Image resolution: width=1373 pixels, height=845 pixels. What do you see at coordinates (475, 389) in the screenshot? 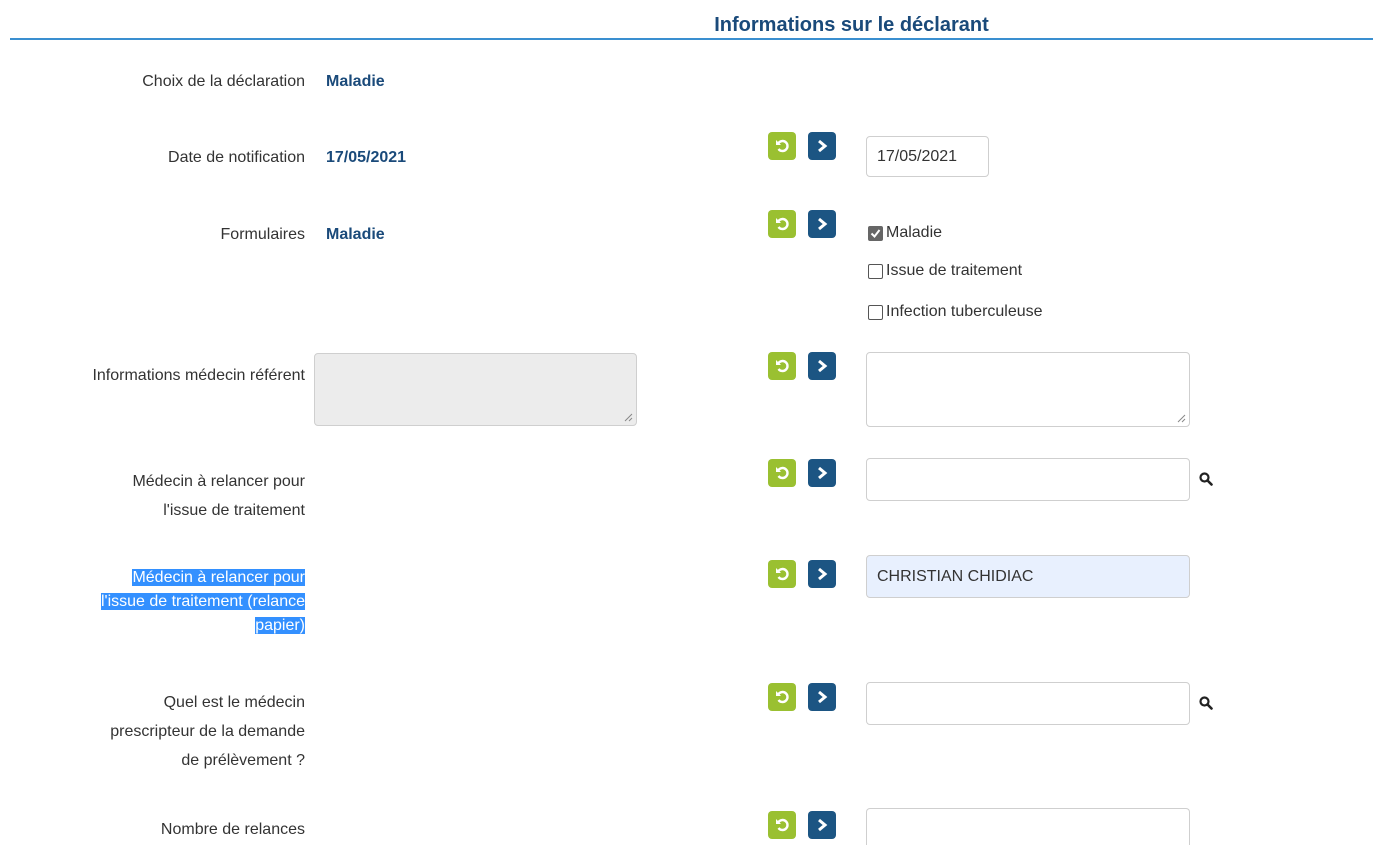
I see `medecin-referent-readonly-textarea` at bounding box center [475, 389].